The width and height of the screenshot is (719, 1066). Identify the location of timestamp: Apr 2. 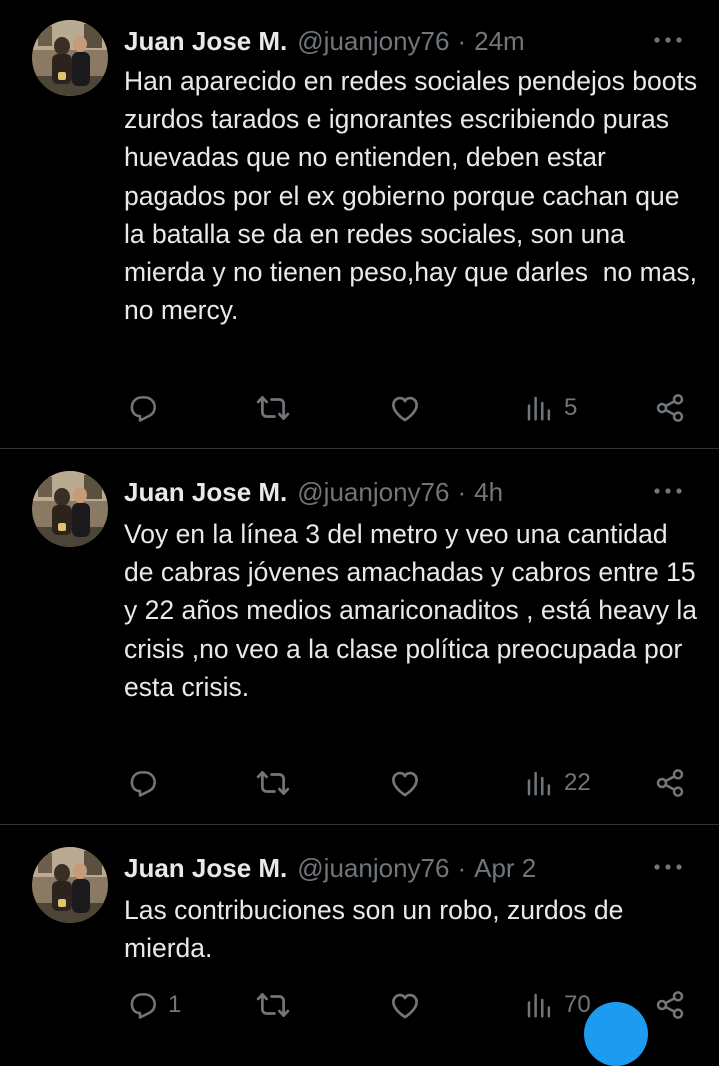
(505, 868).